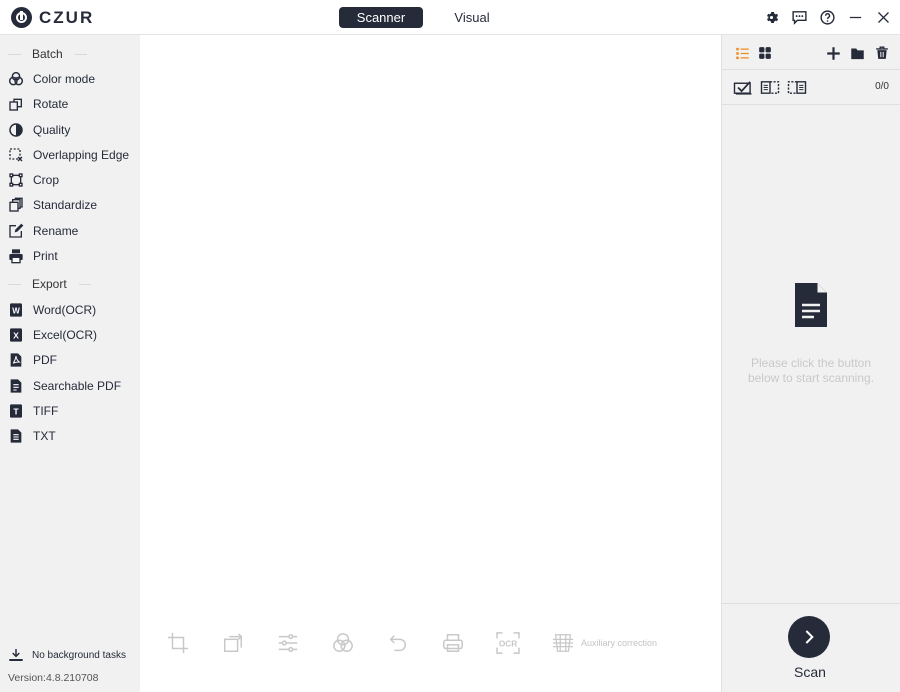  I want to click on crop-icon, so click(16, 180).